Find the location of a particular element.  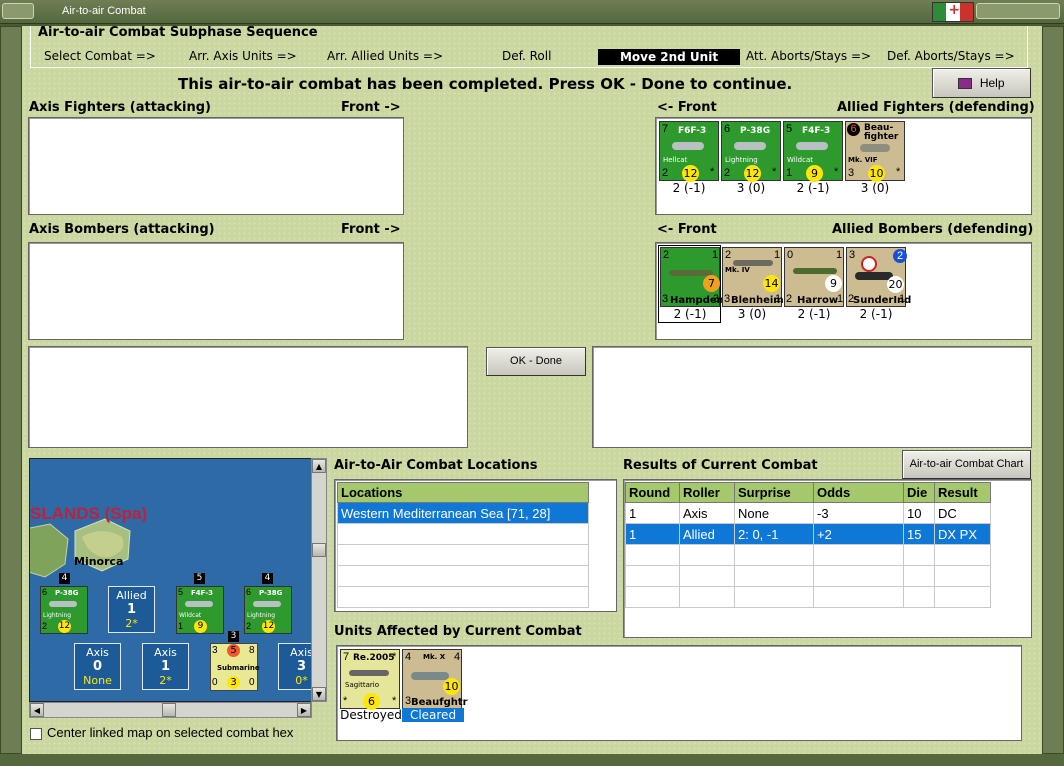

combat-chart-button: Air-to-air Combat Chart is located at coordinates (966, 464).